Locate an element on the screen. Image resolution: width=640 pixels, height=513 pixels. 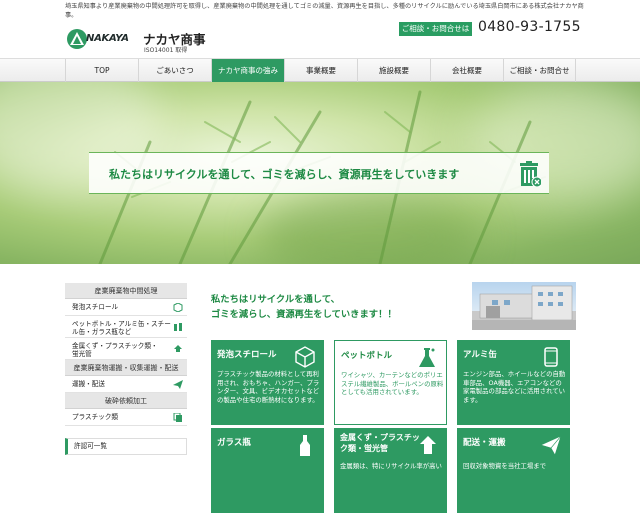
nav-business: 事業概要 is located at coordinates (320, 70).